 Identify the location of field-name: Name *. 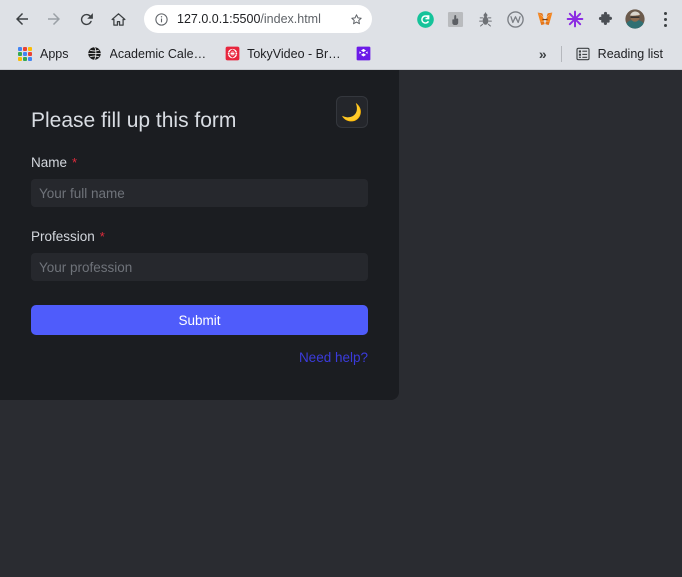
(199, 181).